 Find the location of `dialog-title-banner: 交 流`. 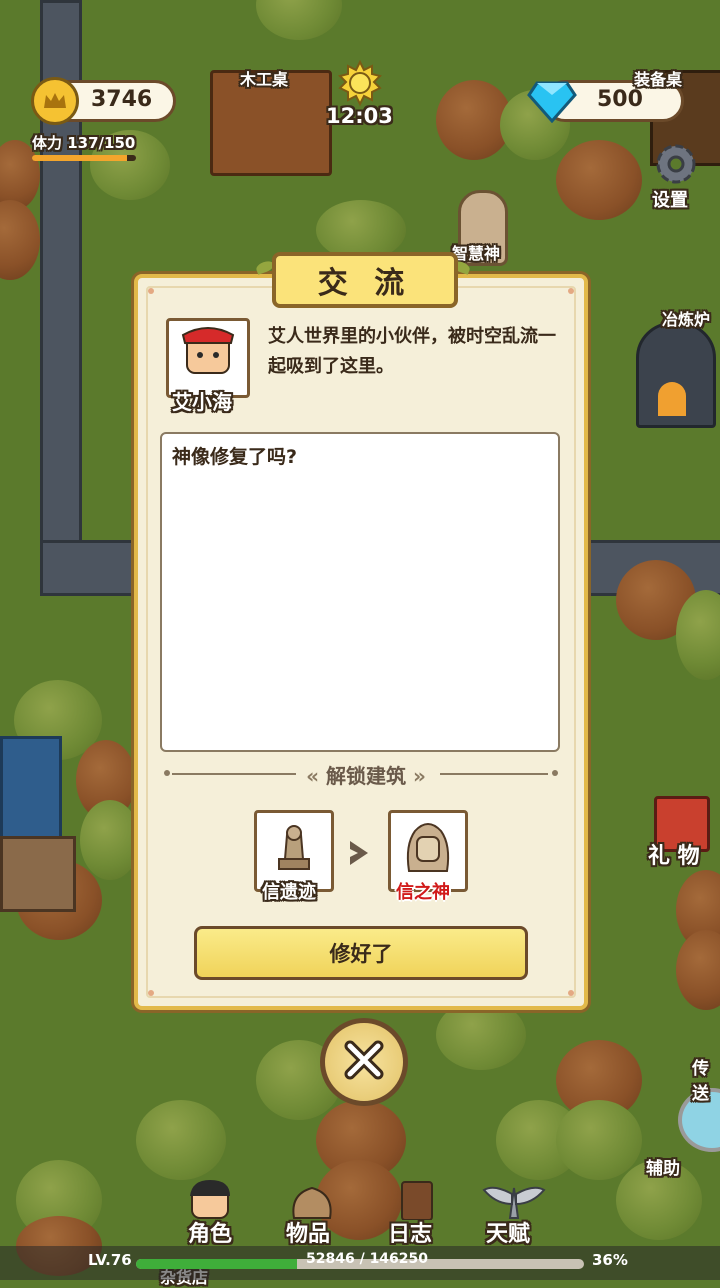

dialog-title-banner: 交 流 is located at coordinates (365, 280).